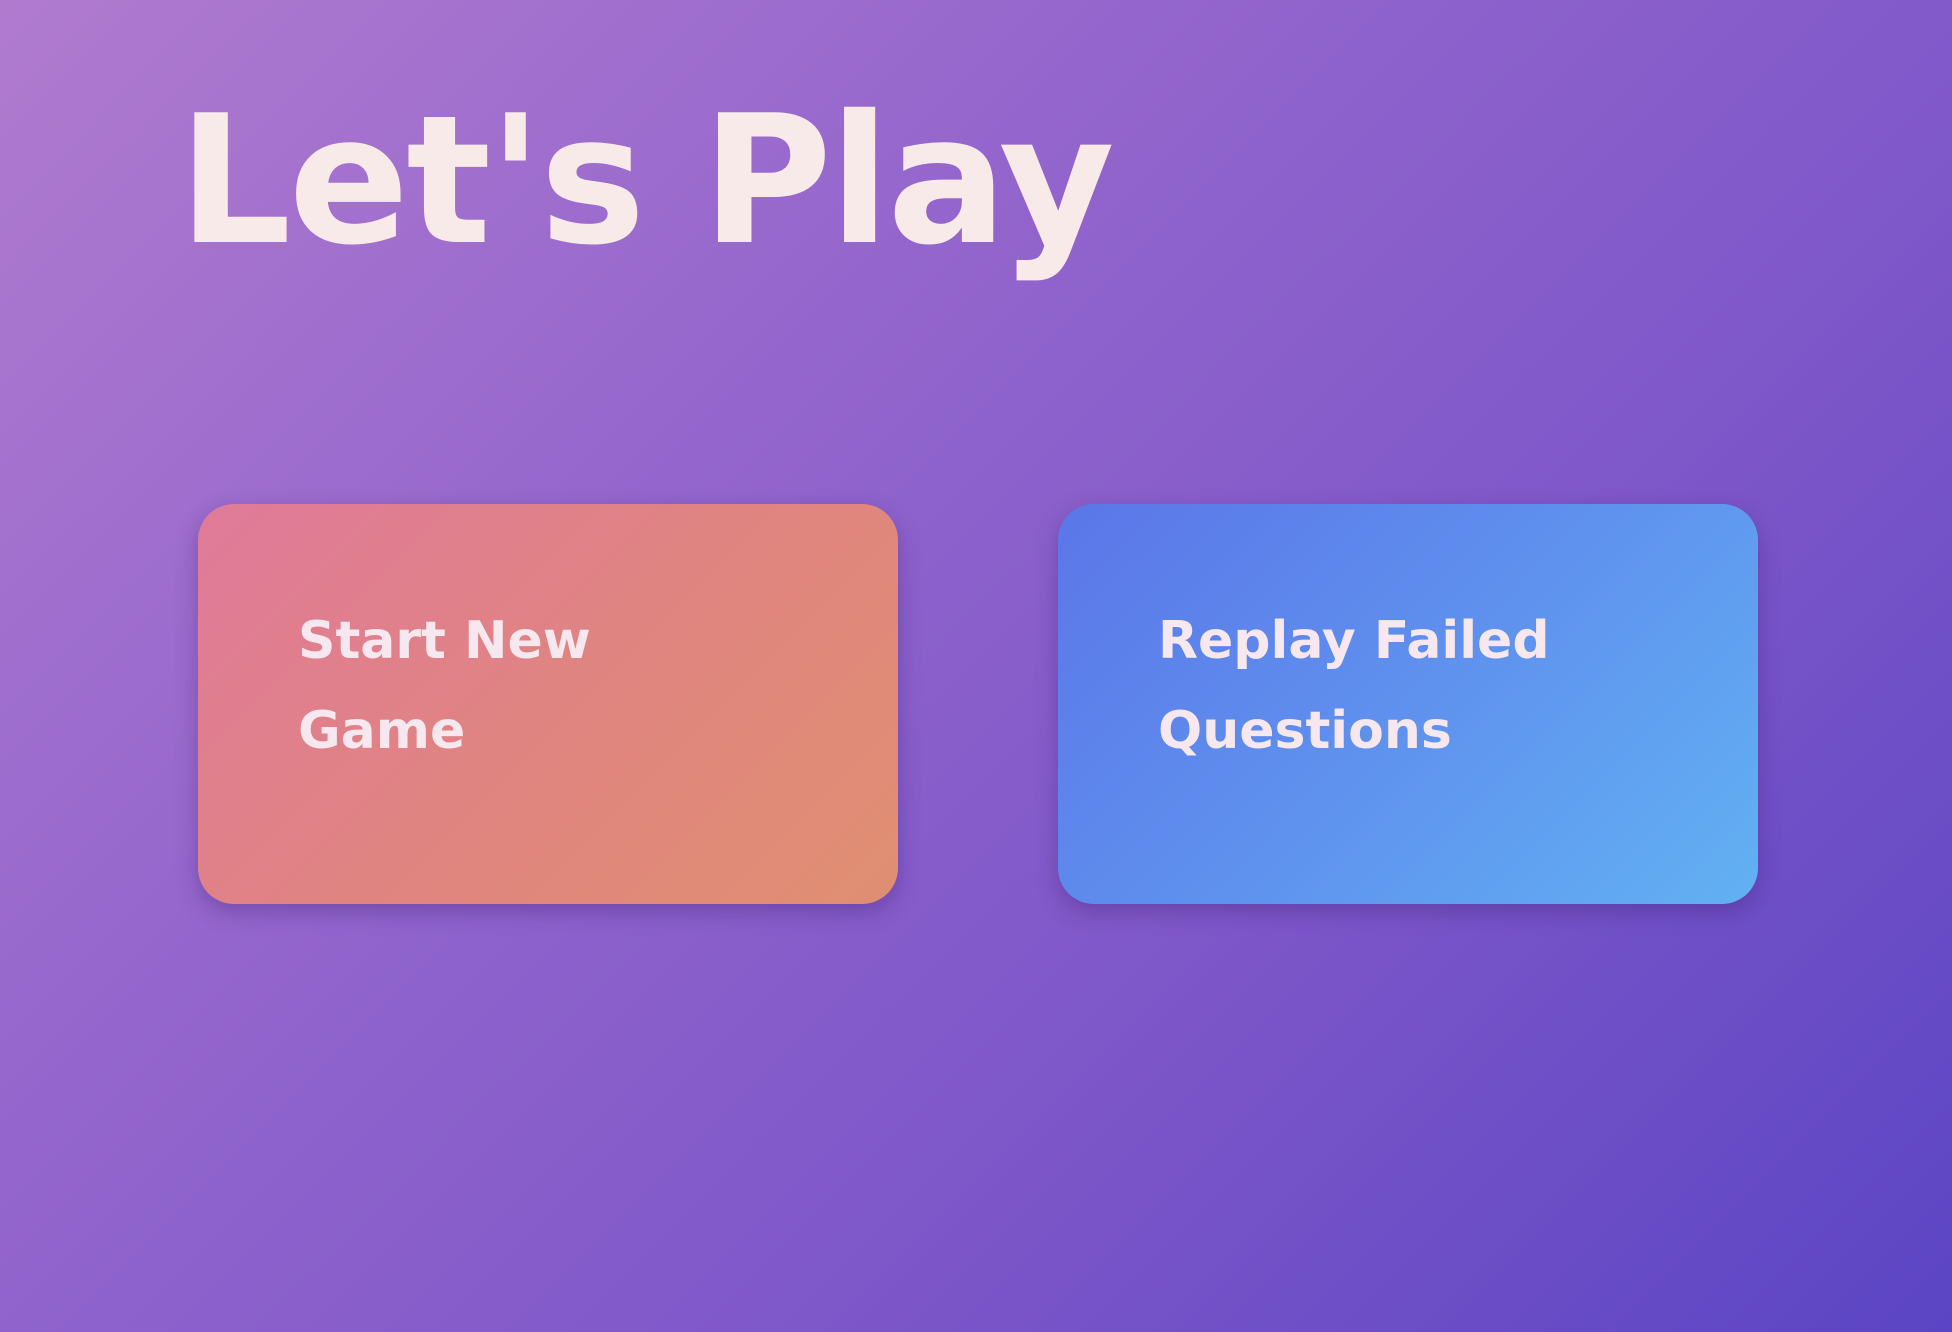  I want to click on replay-failed-questions-label: Replay Failed Questions, so click(1354, 686).